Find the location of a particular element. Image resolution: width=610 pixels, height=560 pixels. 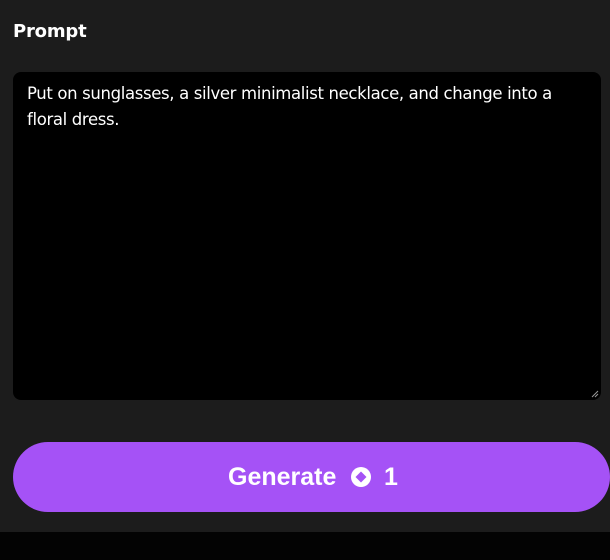

generate-button: Generate 1 is located at coordinates (311, 477).